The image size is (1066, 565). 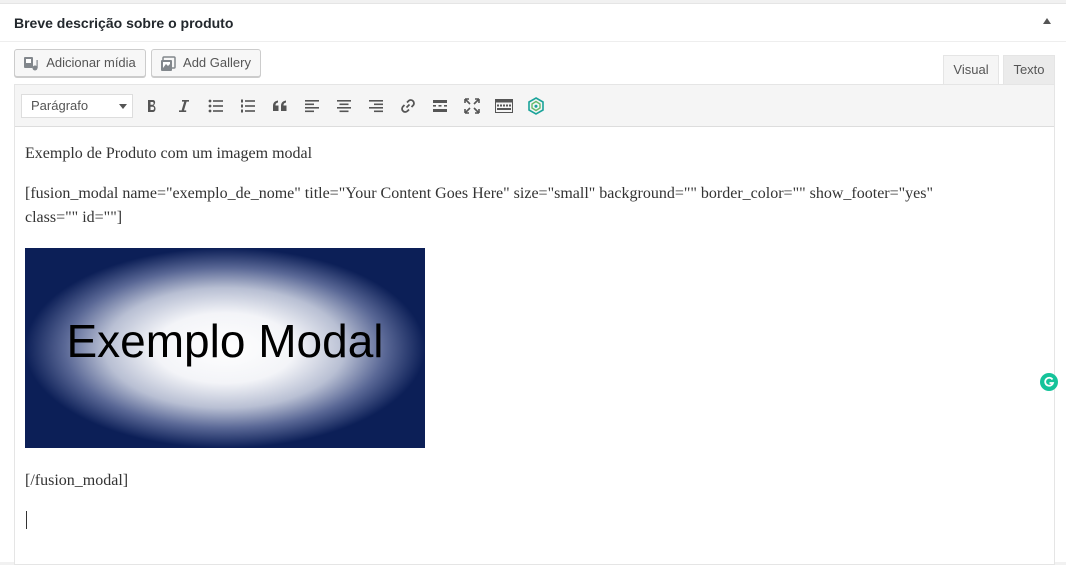 I want to click on link-icon, so click(x=408, y=106).